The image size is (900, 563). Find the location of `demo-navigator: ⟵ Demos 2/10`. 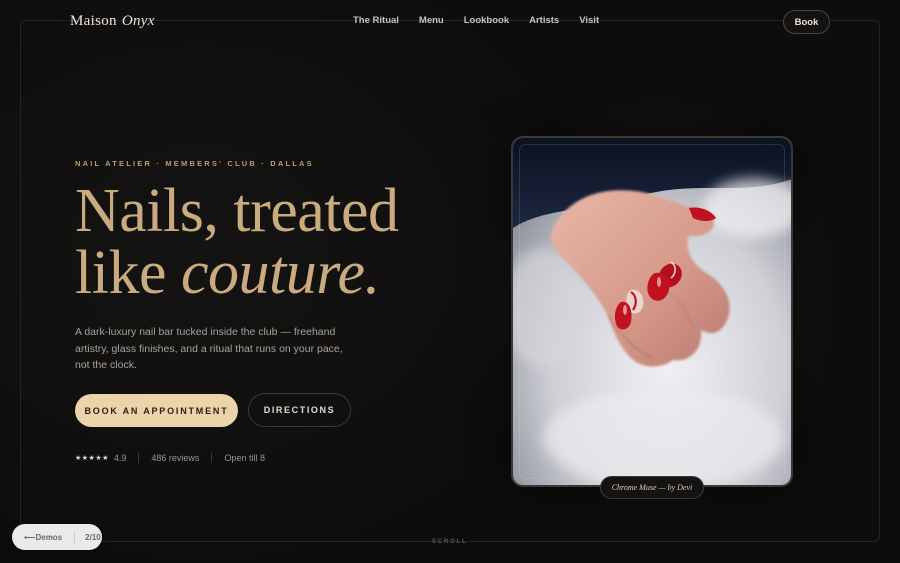

demo-navigator: ⟵ Demos 2/10 is located at coordinates (57, 537).